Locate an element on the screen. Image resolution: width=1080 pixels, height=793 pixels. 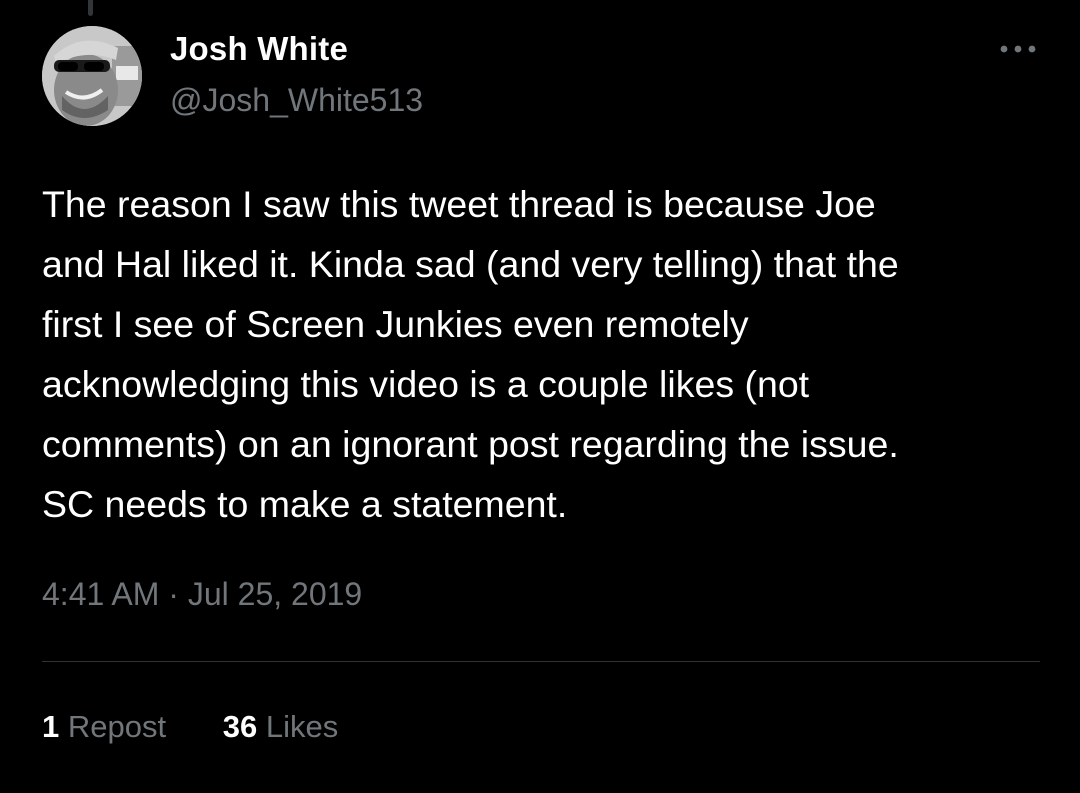
more-horizontal-icon is located at coordinates (1018, 49).